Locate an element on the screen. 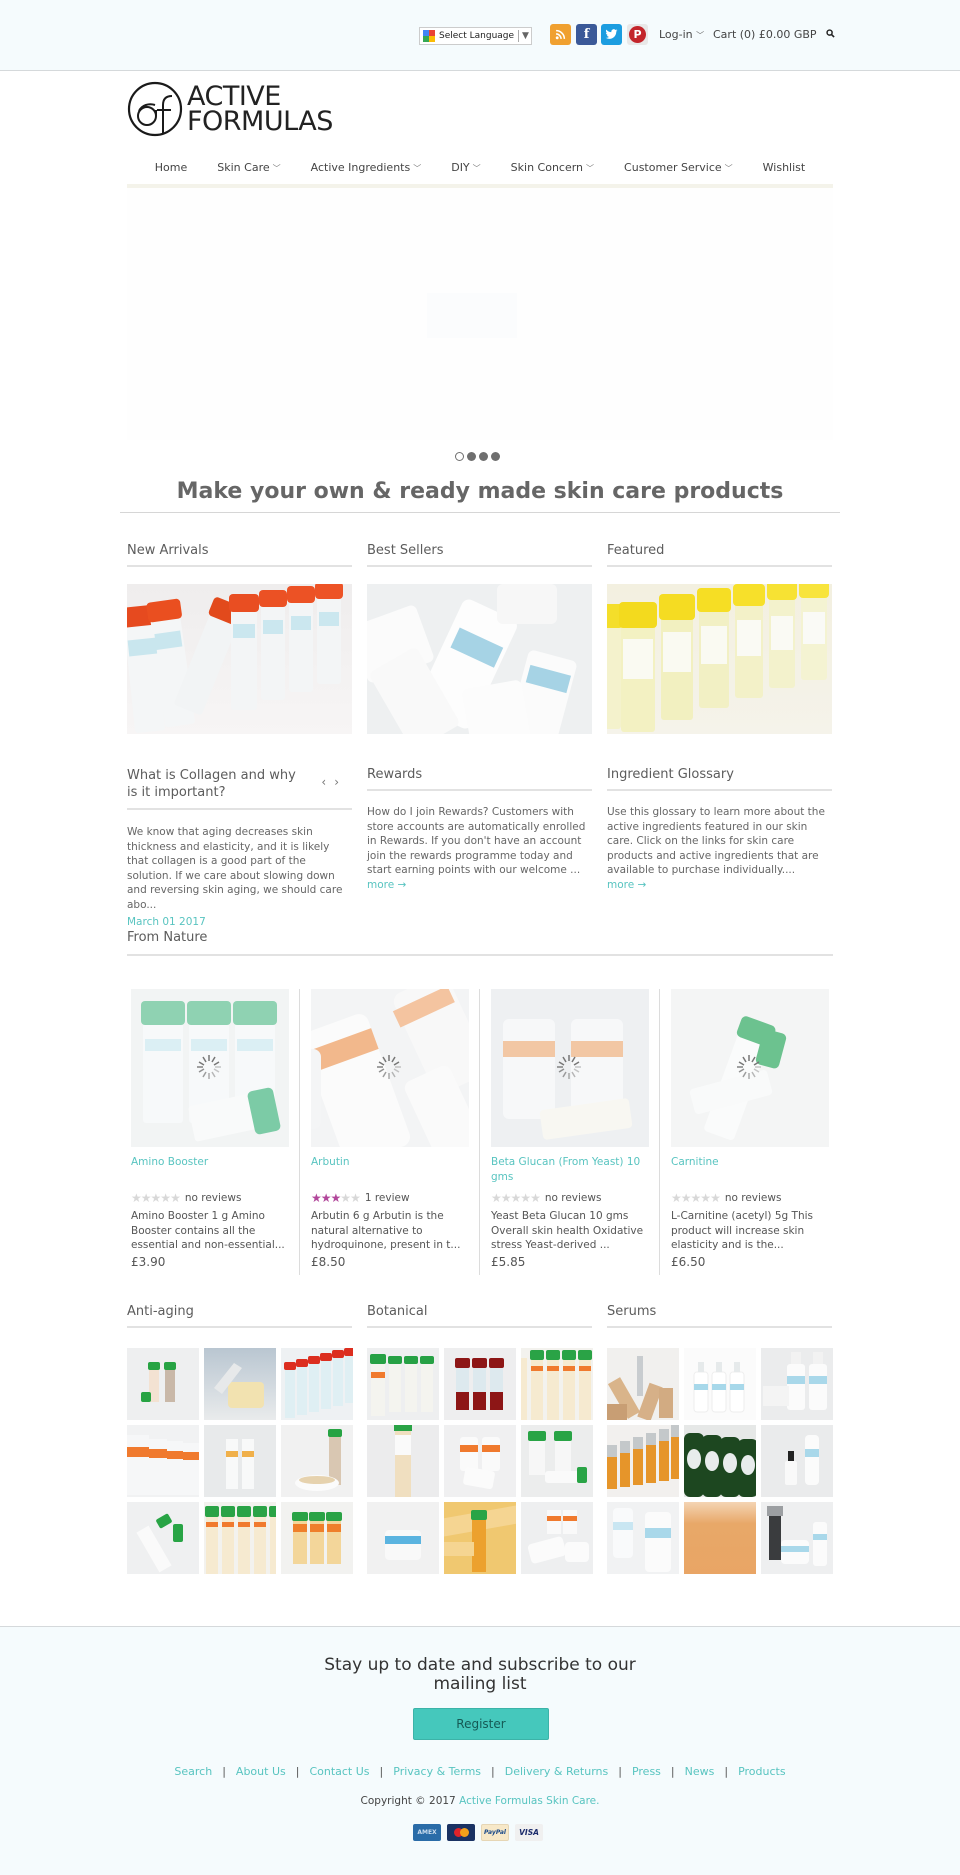  nav-label: DIY is located at coordinates (460, 167).